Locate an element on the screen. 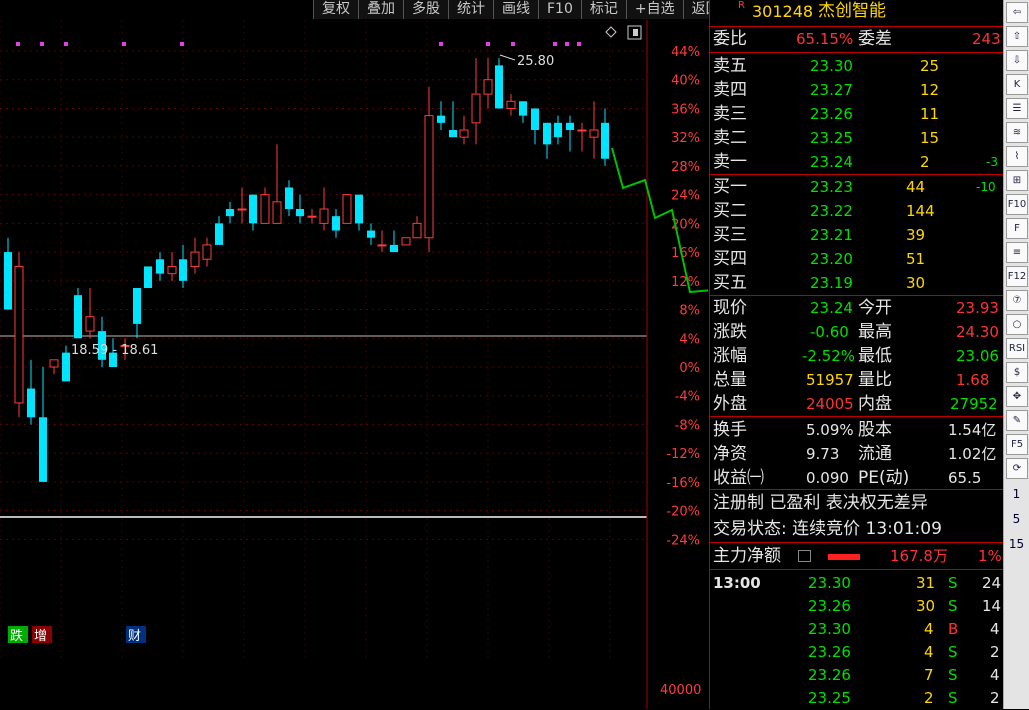 The height and width of the screenshot is (710, 1029). sidebar-btn-3: K is located at coordinates (1017, 84).